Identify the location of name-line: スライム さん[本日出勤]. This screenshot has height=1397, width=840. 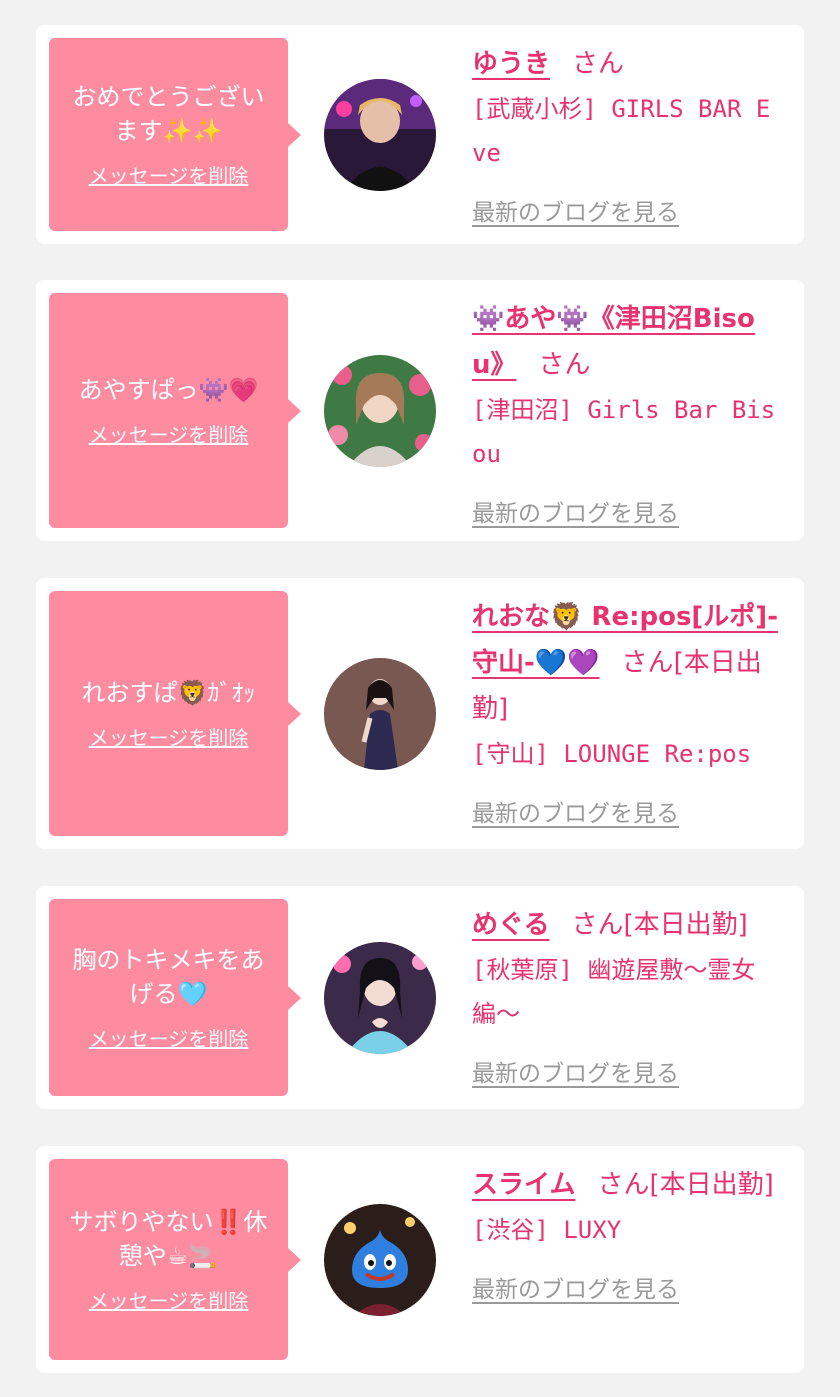
(628, 1185).